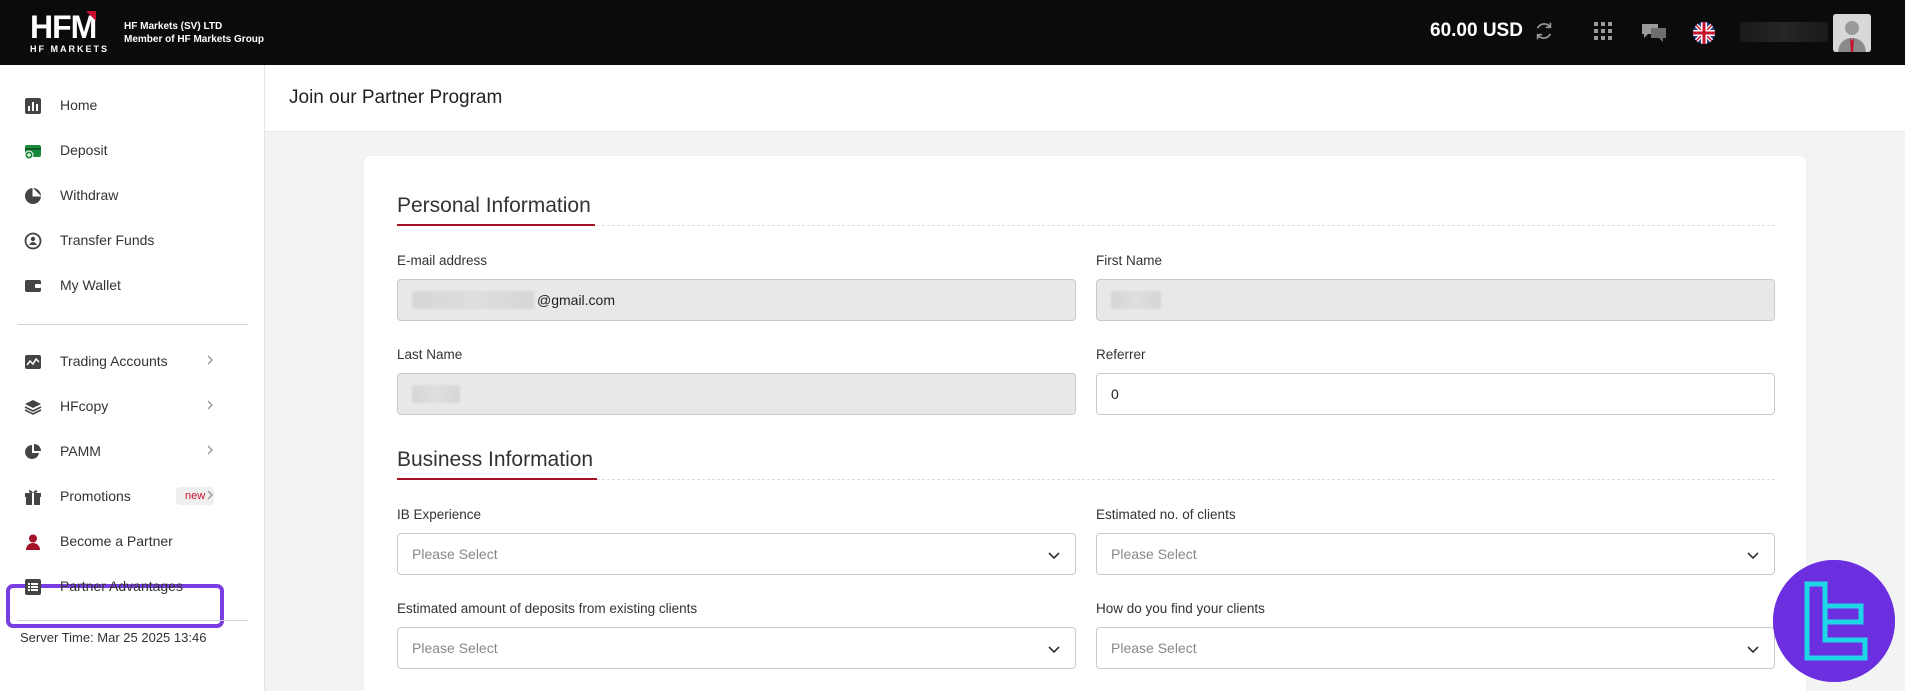 Image resolution: width=1905 pixels, height=691 pixels. Describe the element at coordinates (576, 300) in the screenshot. I see `email-domain: @gmail.com` at that location.